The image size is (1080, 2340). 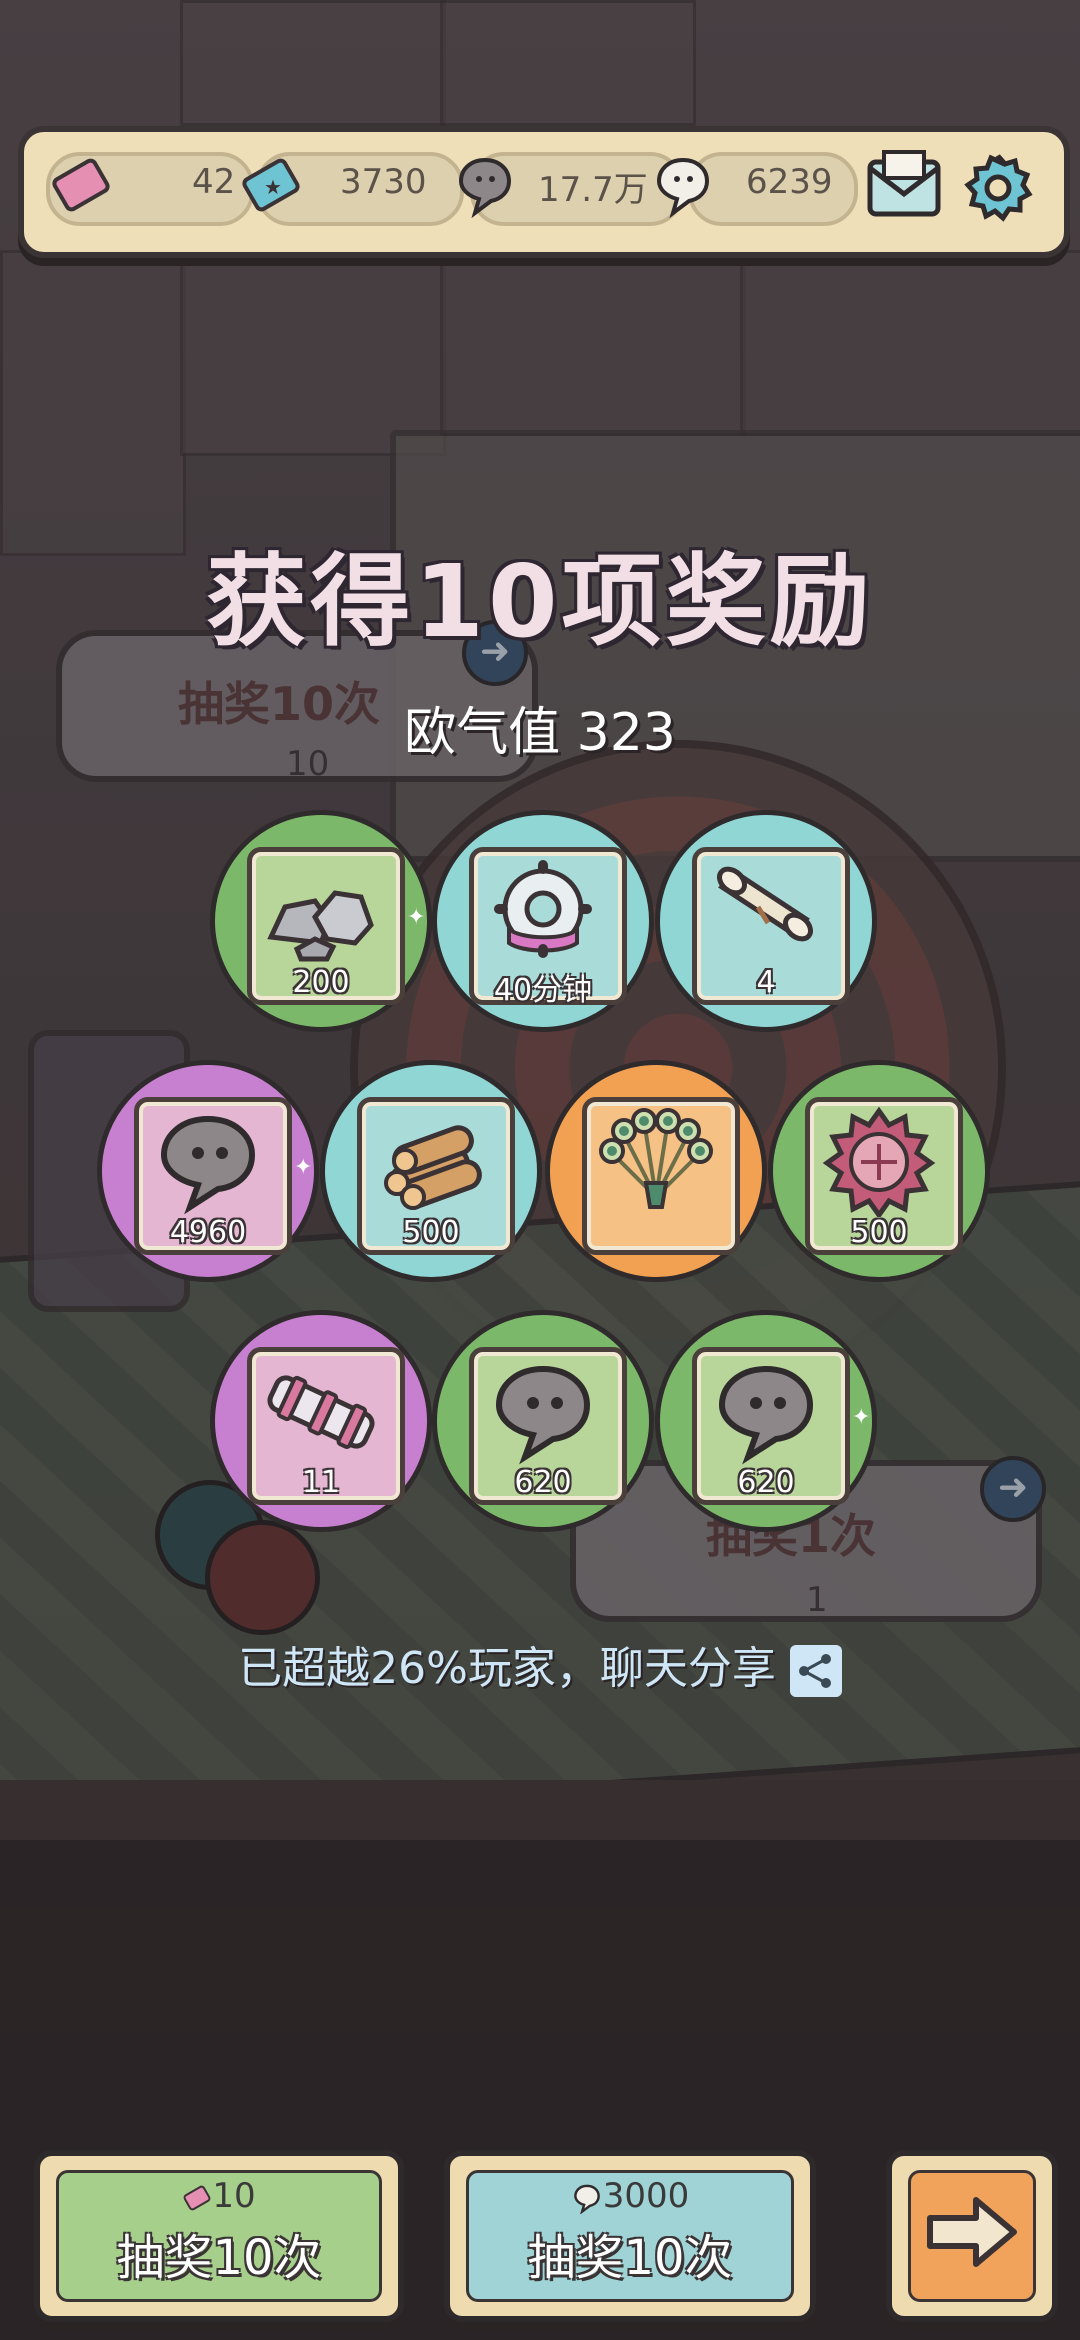 What do you see at coordinates (208, 1232) in the screenshot?
I see `reward-quantity: 4960` at bounding box center [208, 1232].